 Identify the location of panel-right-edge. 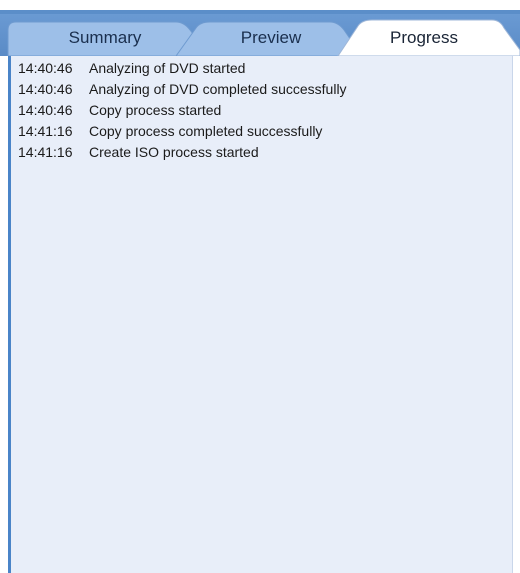
(516, 314).